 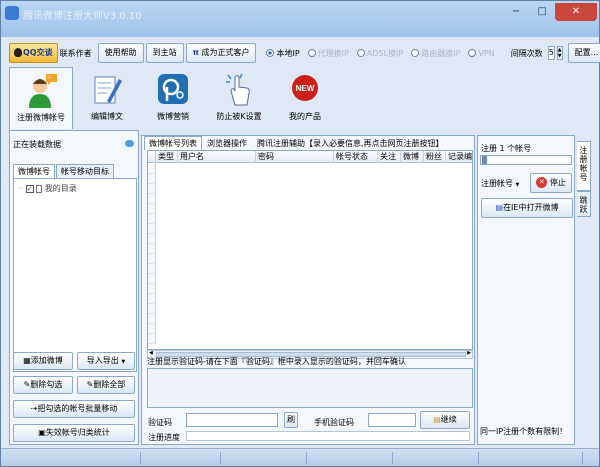 What do you see at coordinates (584, 204) in the screenshot?
I see `side-tab-jump: 跳跃` at bounding box center [584, 204].